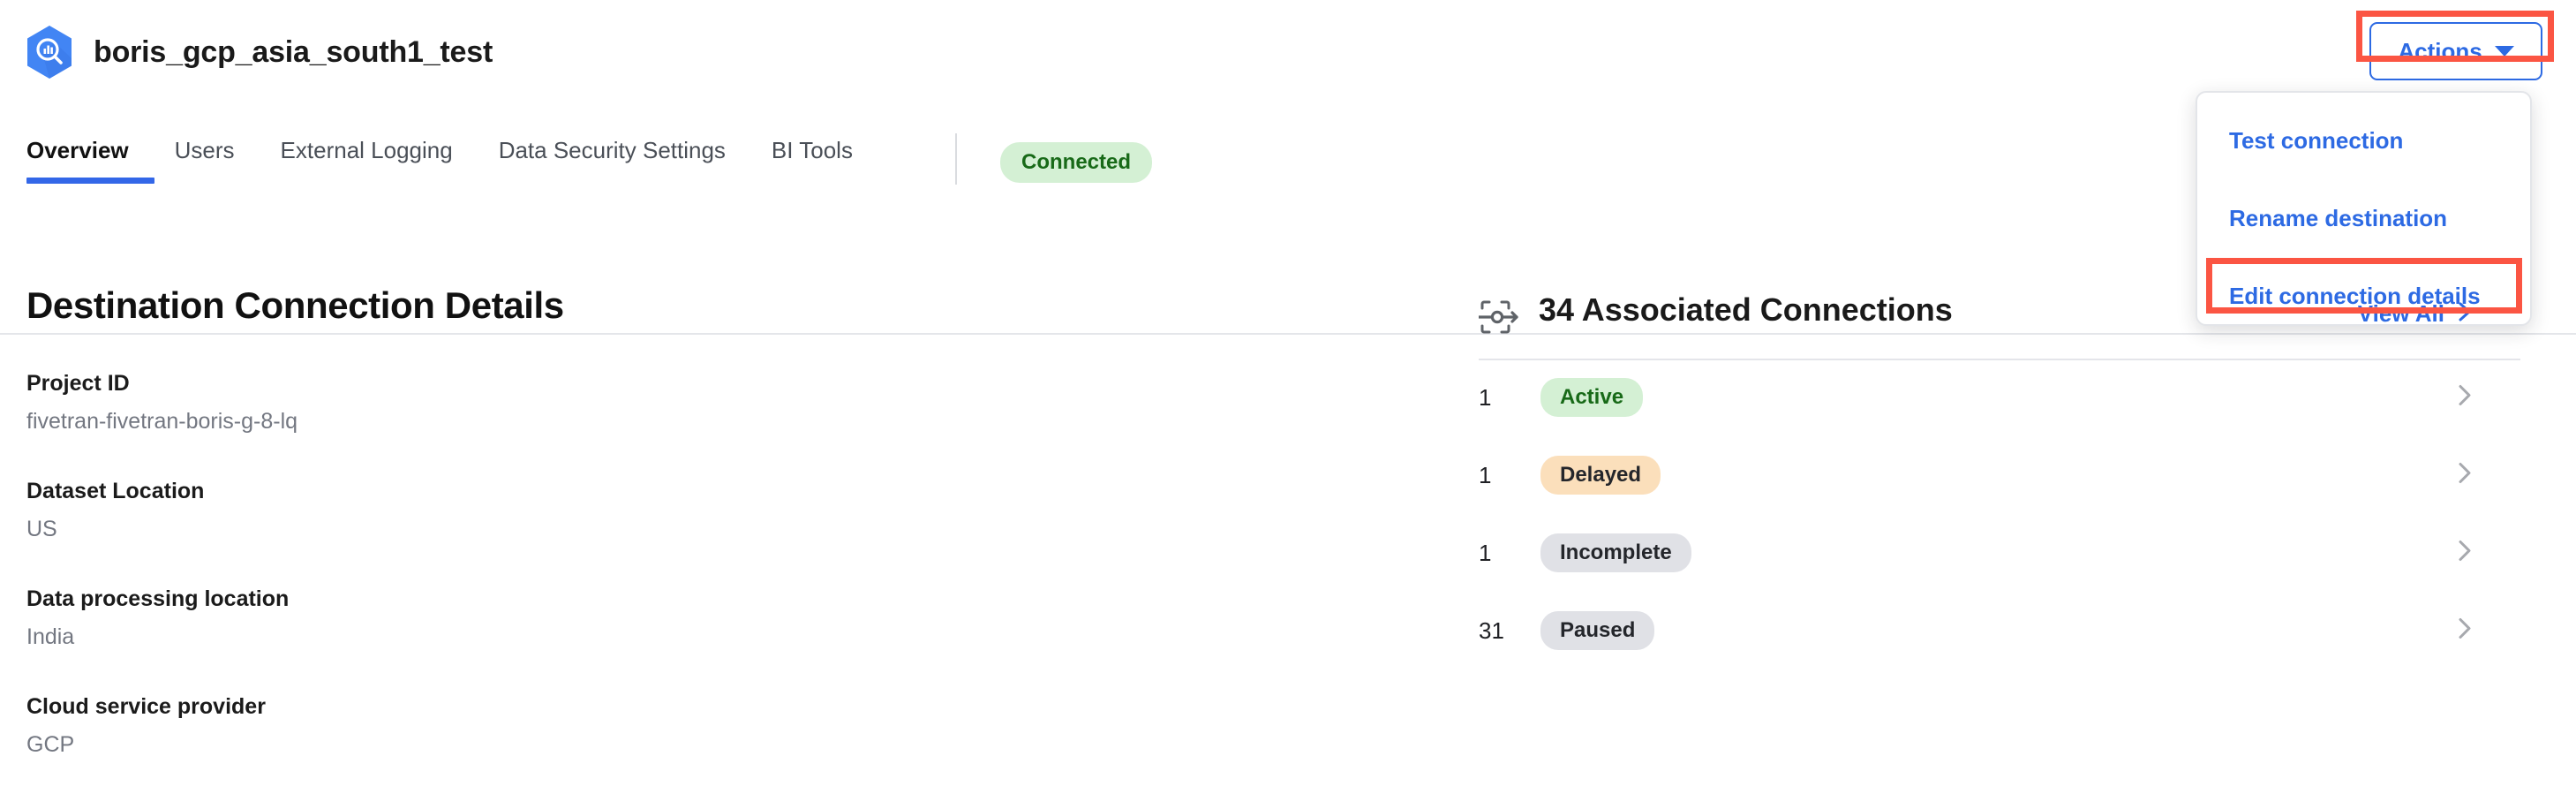 This screenshot has height=809, width=2576. What do you see at coordinates (158, 598) in the screenshot?
I see `field-data-processing-location-label: Data processing location` at bounding box center [158, 598].